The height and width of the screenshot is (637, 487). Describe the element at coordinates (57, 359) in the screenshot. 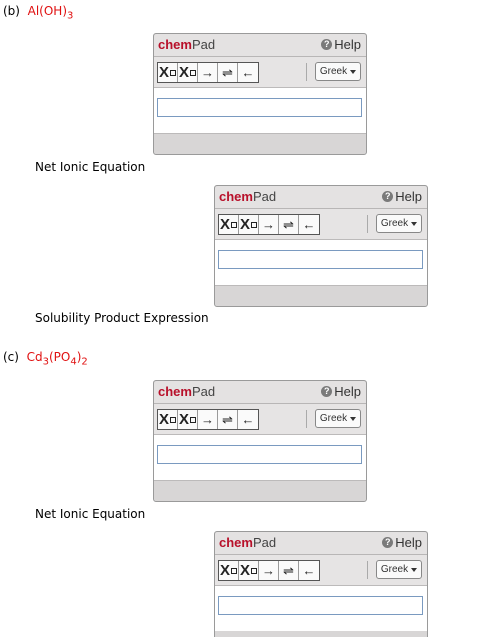

I see `part-c-formula: Cd3(PO4)2` at that location.